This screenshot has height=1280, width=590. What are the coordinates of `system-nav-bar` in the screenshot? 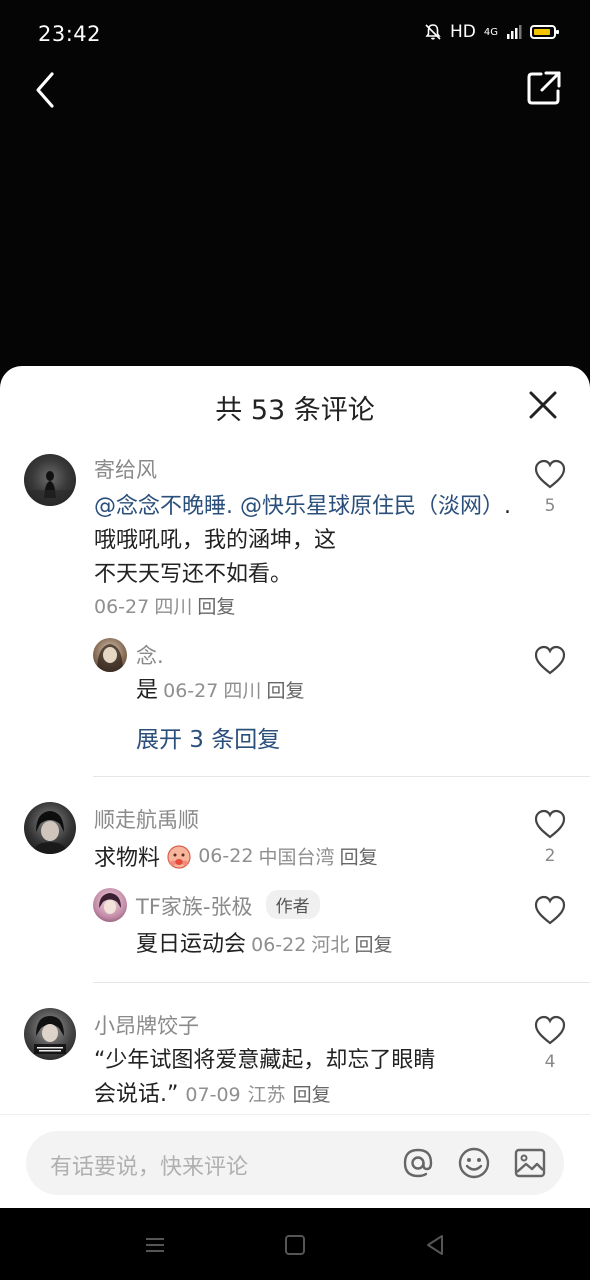 It's located at (295, 1244).